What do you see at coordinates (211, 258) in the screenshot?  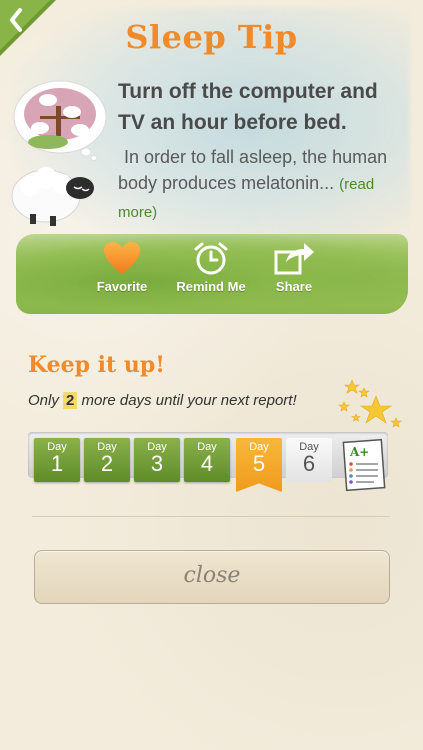 I see `alarm-clock-icon` at bounding box center [211, 258].